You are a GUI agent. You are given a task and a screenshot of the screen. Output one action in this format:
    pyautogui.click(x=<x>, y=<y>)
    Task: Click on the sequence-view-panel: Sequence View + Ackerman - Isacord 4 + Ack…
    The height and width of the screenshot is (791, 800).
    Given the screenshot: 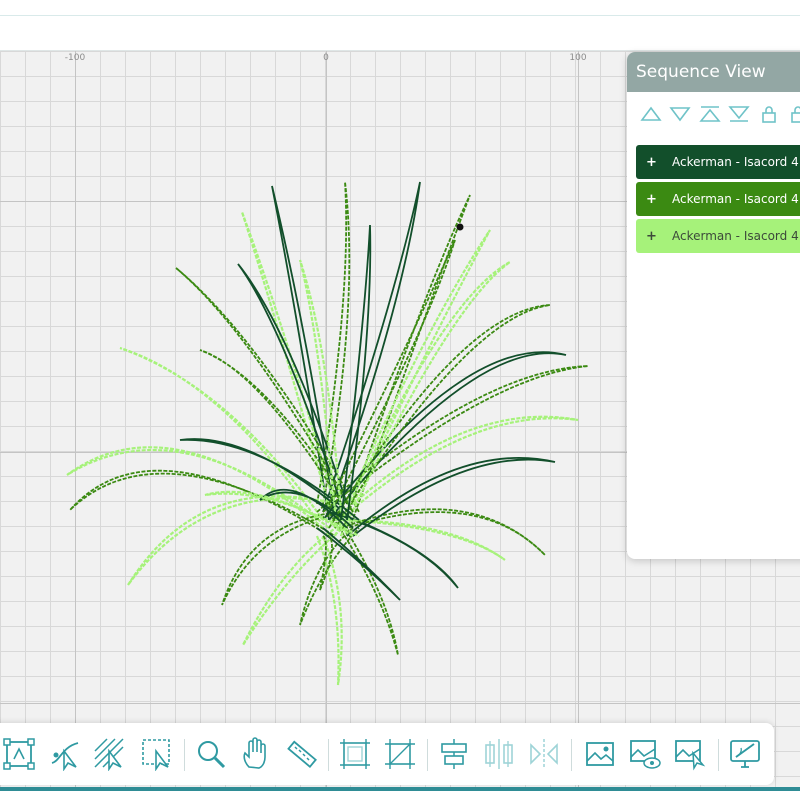 What is the action you would take?
    pyautogui.click(x=713, y=305)
    